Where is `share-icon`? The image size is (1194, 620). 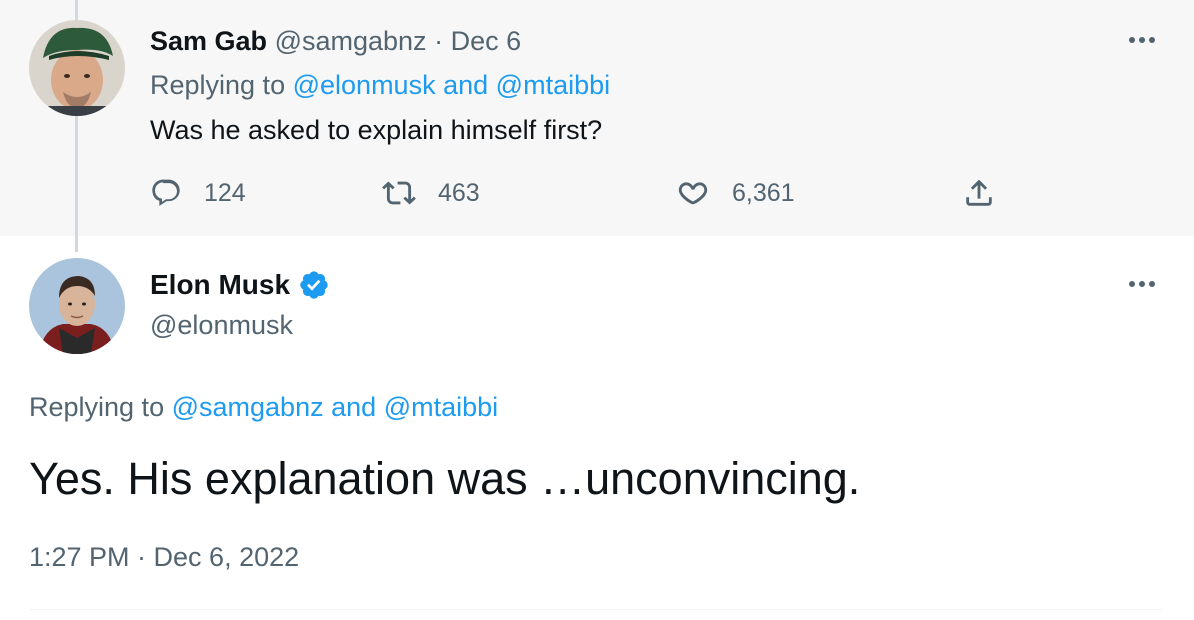 share-icon is located at coordinates (979, 192).